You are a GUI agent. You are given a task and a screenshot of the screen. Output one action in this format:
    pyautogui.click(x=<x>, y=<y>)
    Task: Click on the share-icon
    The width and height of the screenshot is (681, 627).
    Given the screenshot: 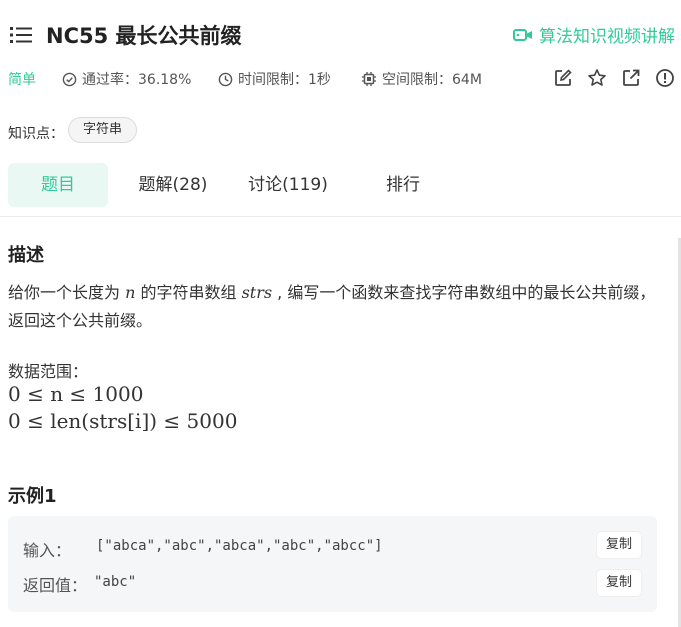 What is the action you would take?
    pyautogui.click(x=631, y=78)
    